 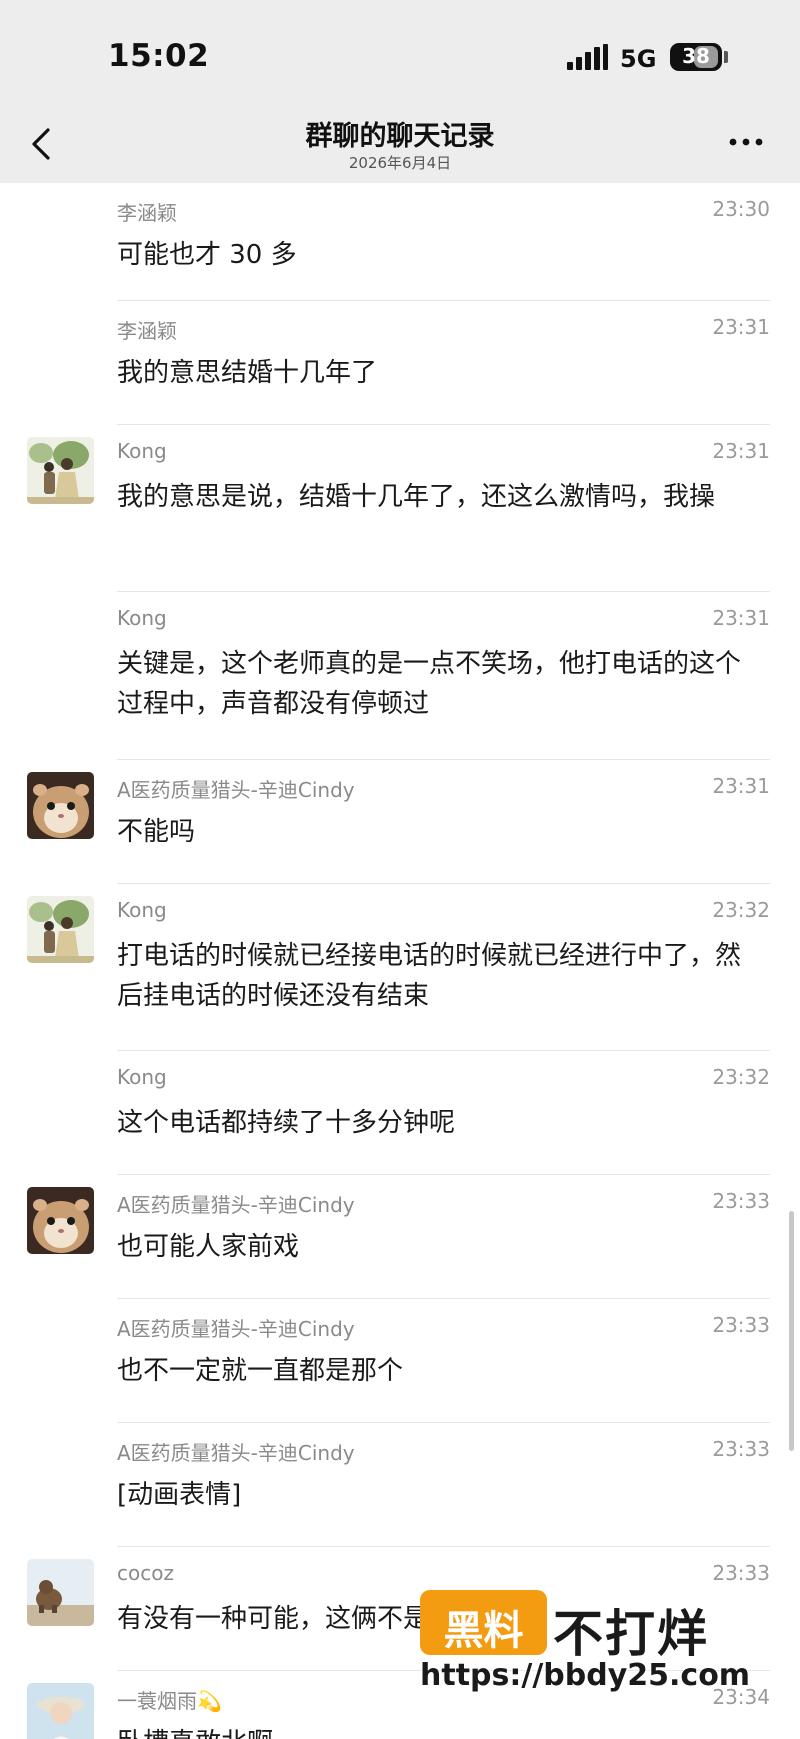 I want to click on watermark-logo: 黑料, so click(x=483, y=1622).